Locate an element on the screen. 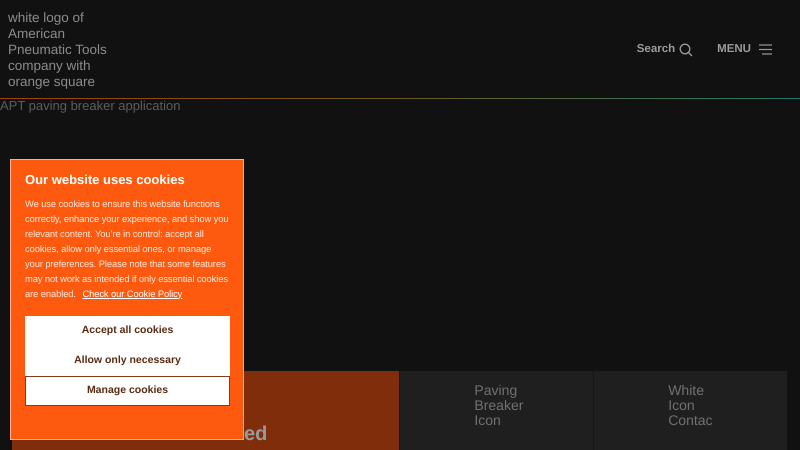 Image resolution: width=800 pixels, height=450 pixels. logo-alt-text: white logo of American Pneumatic Tools company with orange square is located at coordinates (58, 50).